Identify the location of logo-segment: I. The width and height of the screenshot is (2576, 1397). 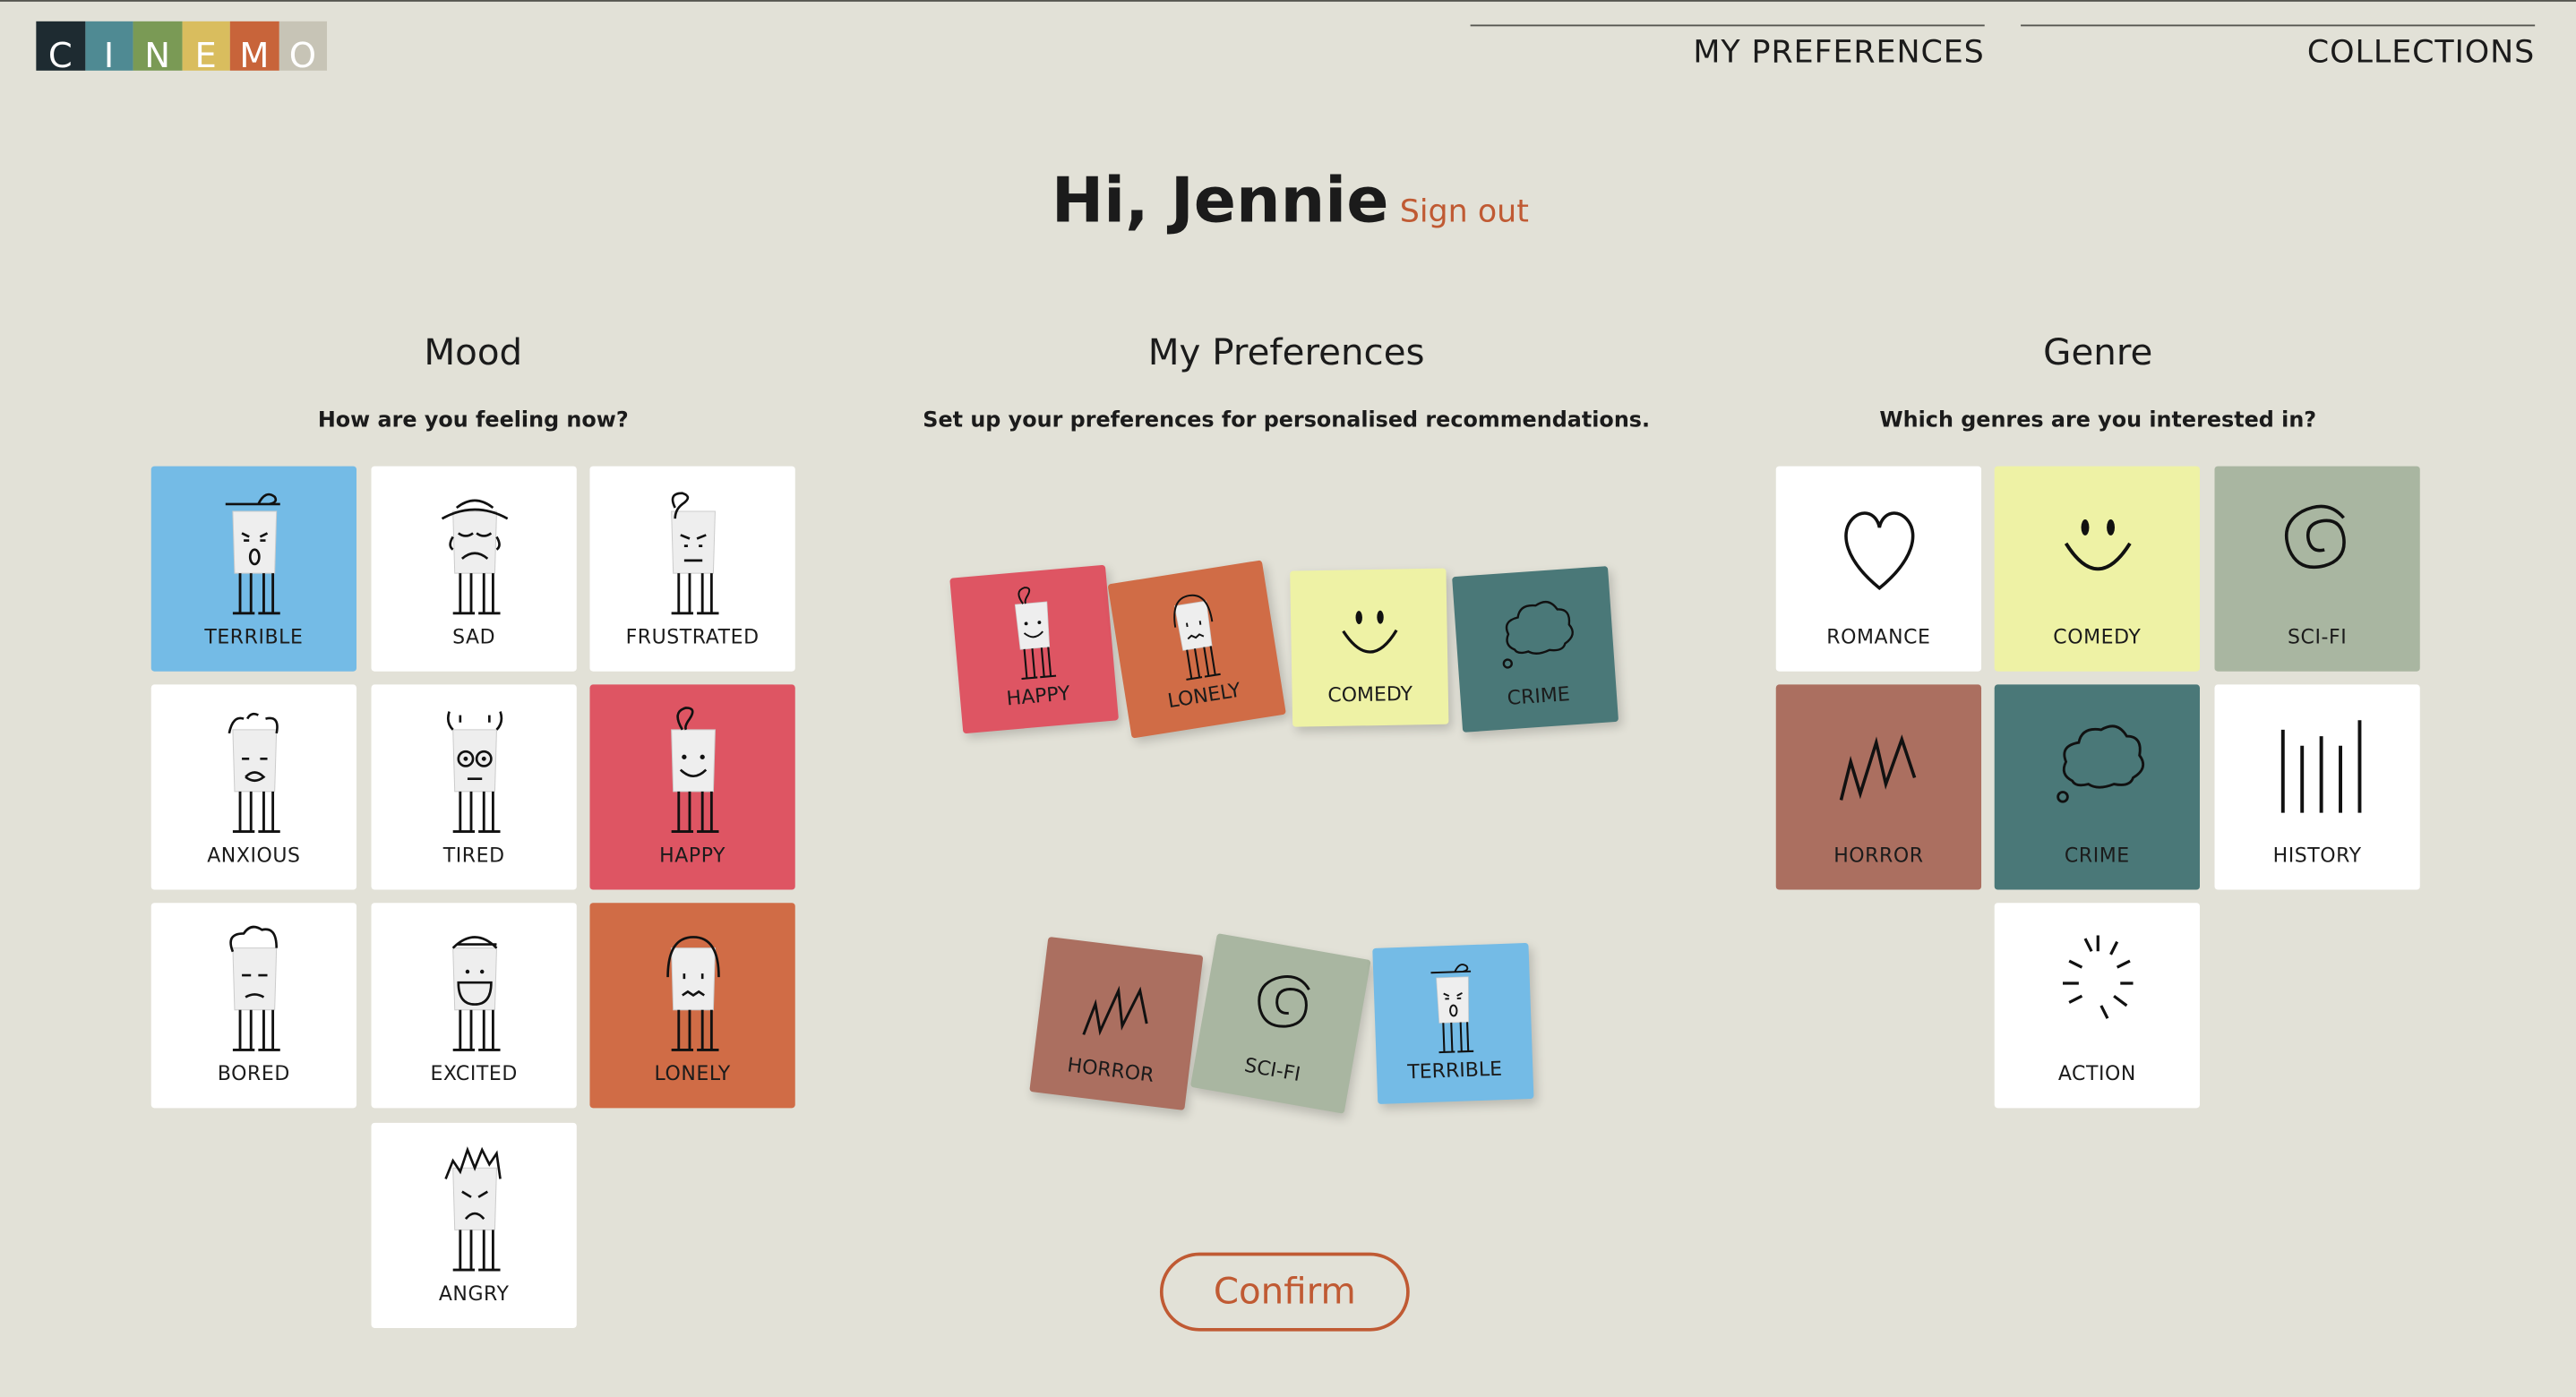
(108, 48).